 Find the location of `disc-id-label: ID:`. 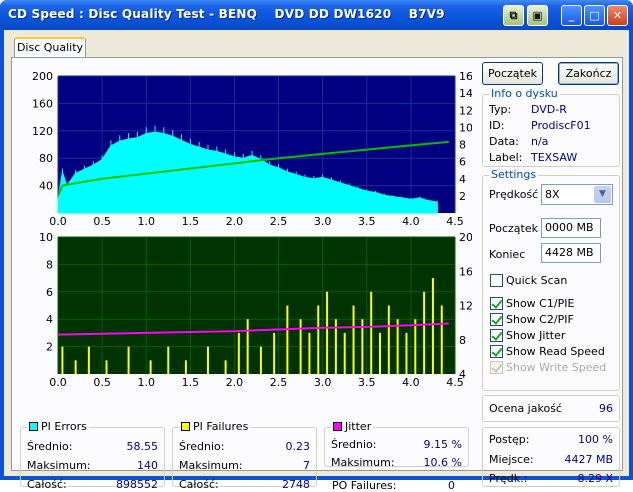

disc-id-label: ID: is located at coordinates (497, 125).